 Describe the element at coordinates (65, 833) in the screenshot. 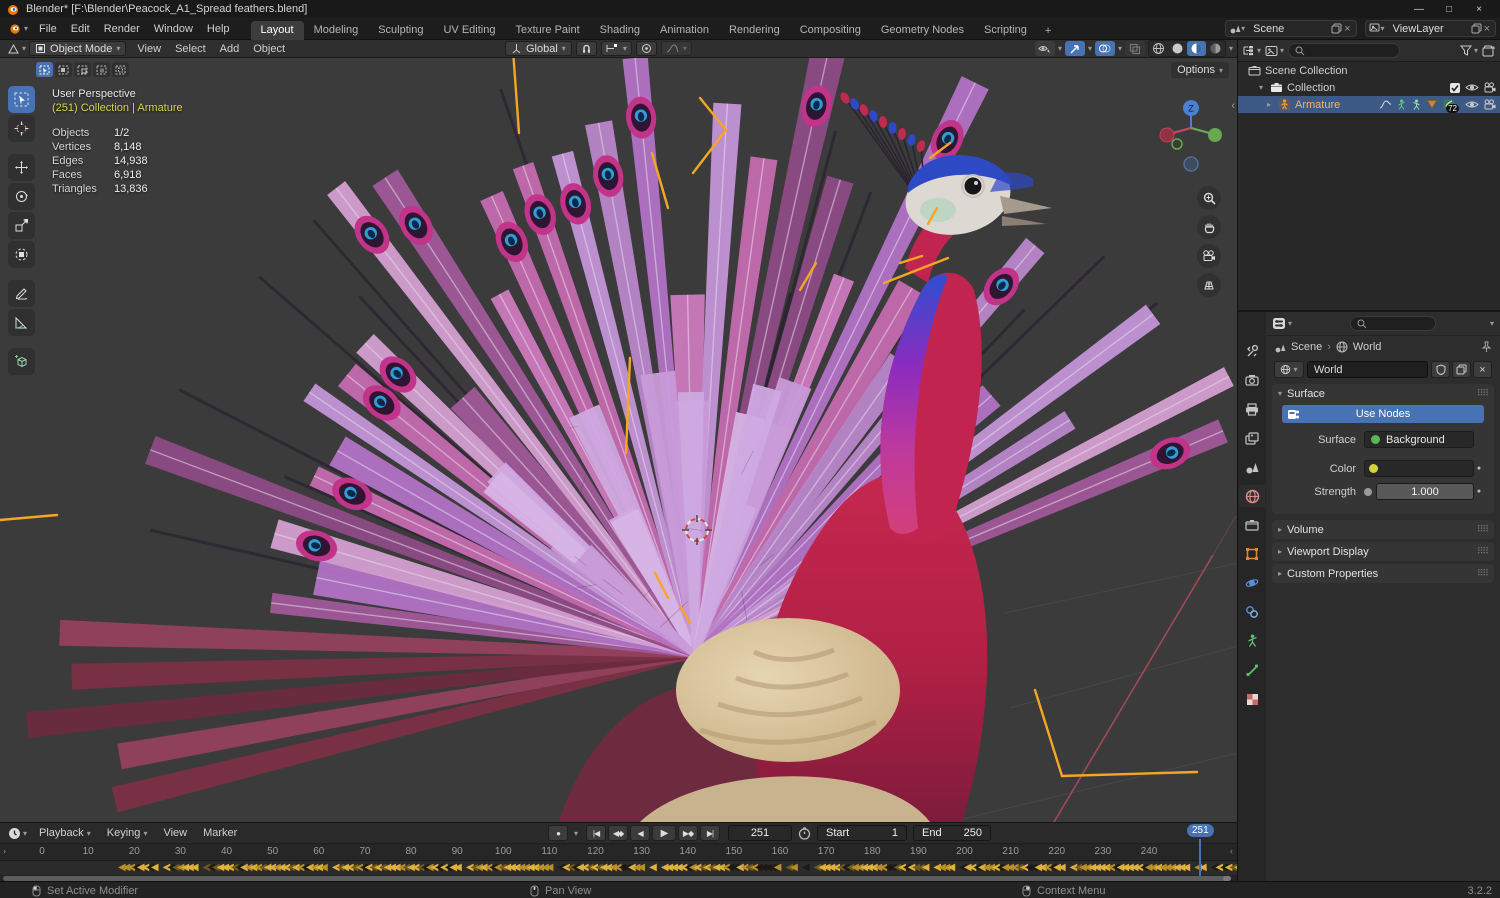

I see `timeline-menu-playback: Playback ▾` at that location.